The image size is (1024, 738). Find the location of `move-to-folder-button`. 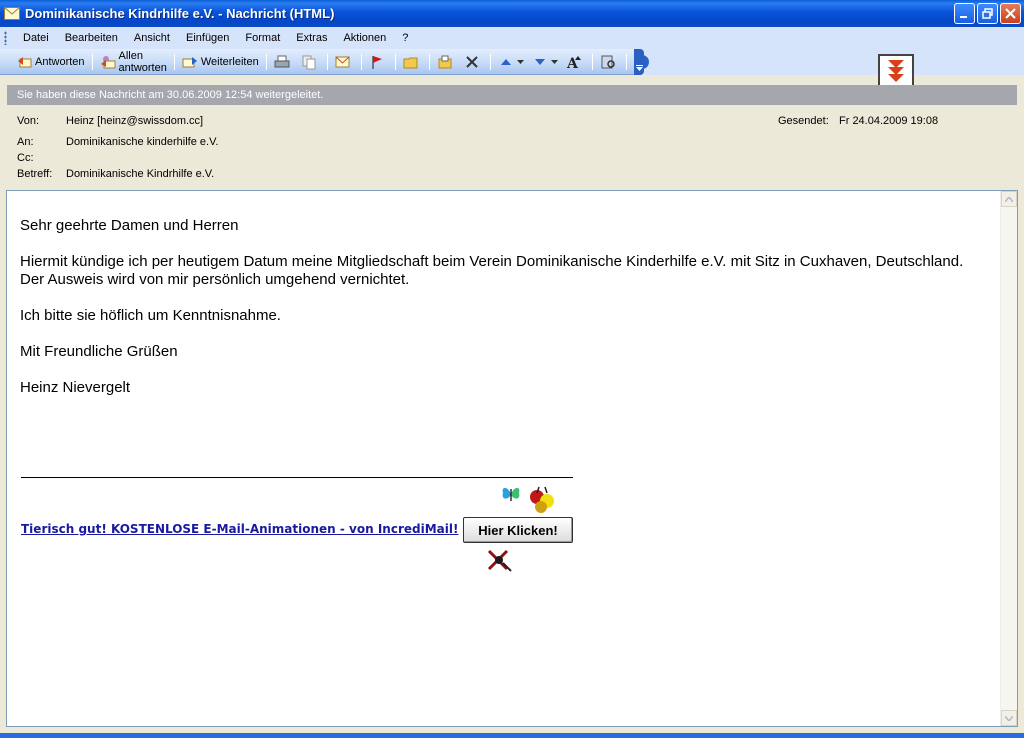

move-to-folder-button is located at coordinates (344, 62).